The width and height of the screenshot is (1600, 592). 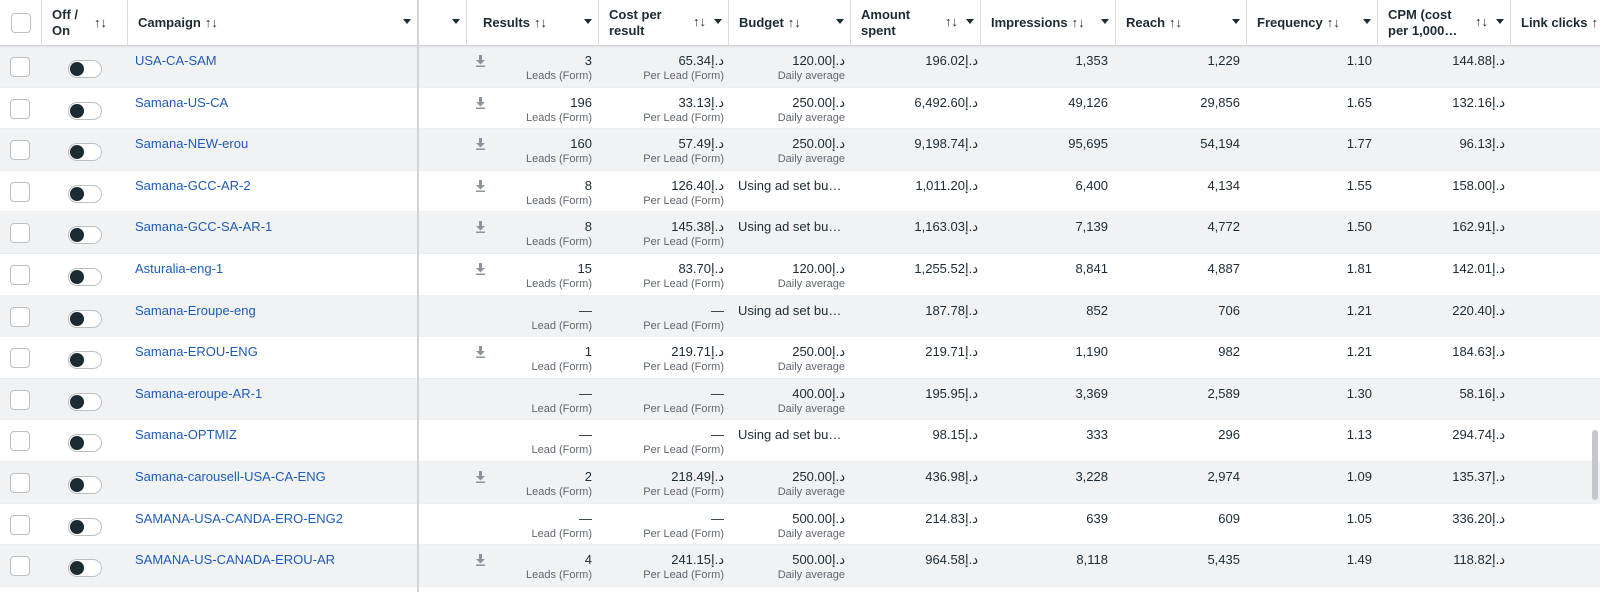 I want to click on campaign-name-link: Samana-NEW-erou, so click(x=191, y=143).